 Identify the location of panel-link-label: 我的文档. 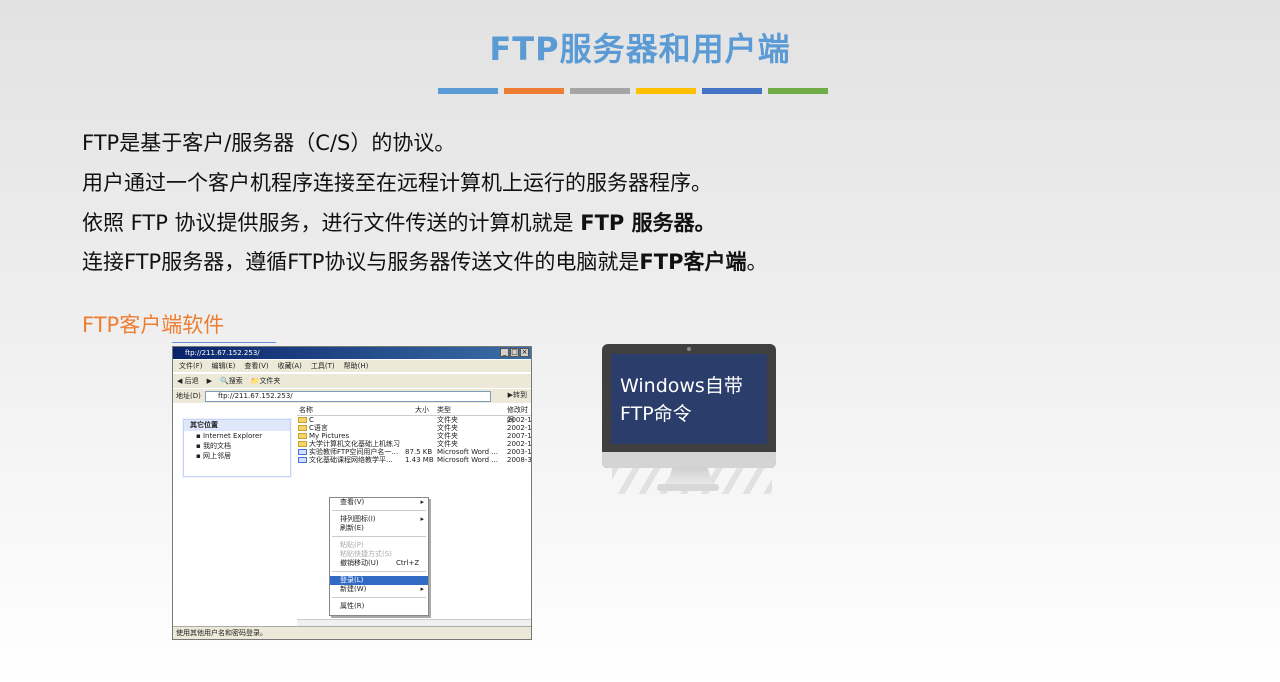
(216, 446).